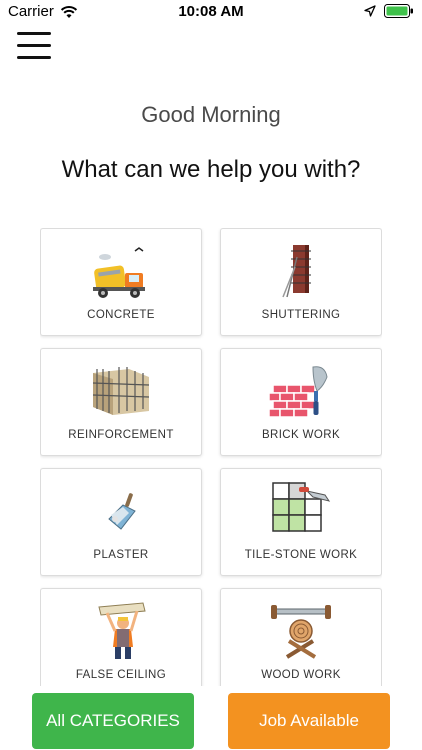 The image size is (422, 750). Describe the element at coordinates (301, 315) in the screenshot. I see `category-label: SHUTTERING` at that location.